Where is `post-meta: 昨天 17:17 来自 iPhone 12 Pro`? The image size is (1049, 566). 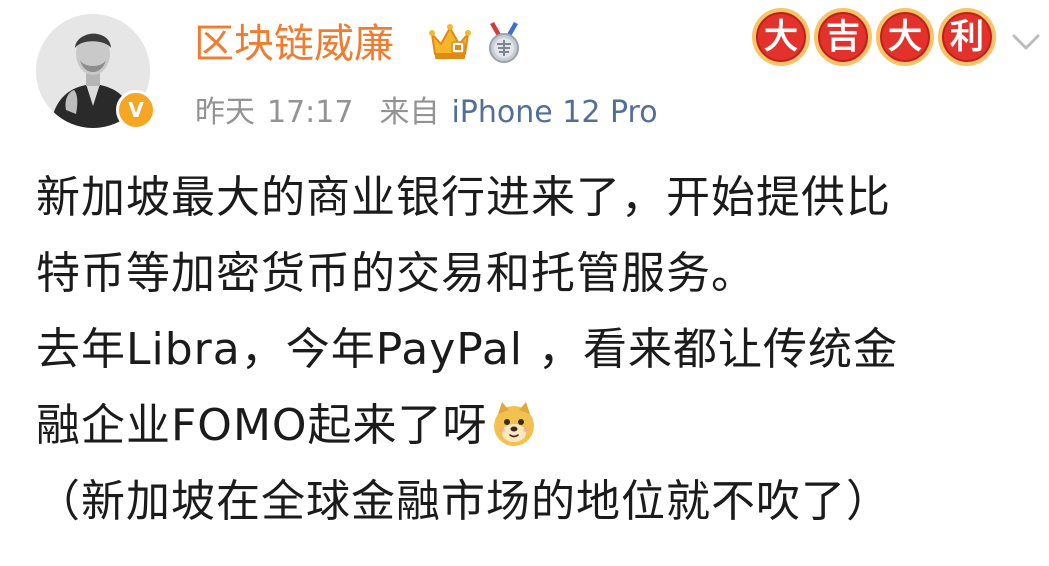
post-meta: 昨天 17:17 来自 iPhone 12 Pro is located at coordinates (426, 113).